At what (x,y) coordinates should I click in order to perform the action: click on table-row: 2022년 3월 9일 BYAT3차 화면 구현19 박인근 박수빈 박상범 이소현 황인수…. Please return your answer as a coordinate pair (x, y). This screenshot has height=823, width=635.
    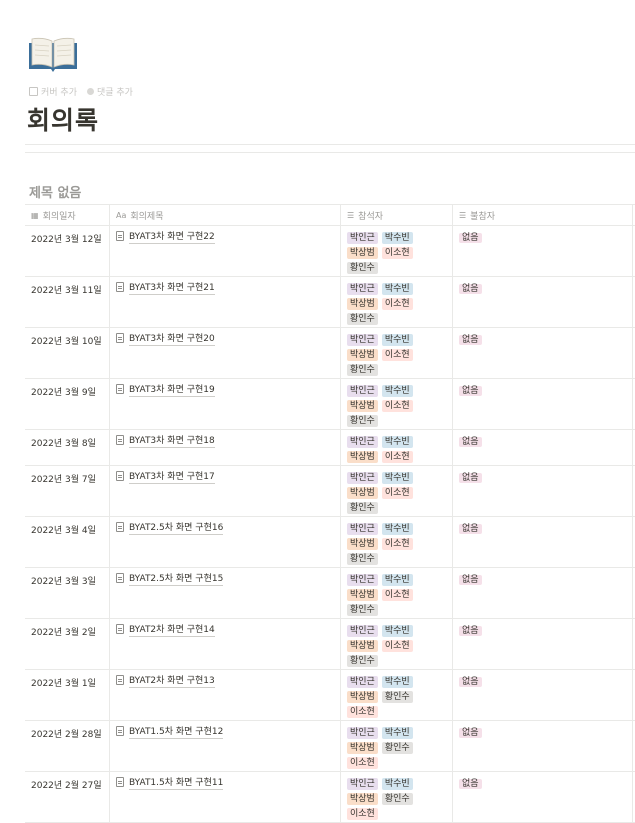
    Looking at the image, I should click on (330, 404).